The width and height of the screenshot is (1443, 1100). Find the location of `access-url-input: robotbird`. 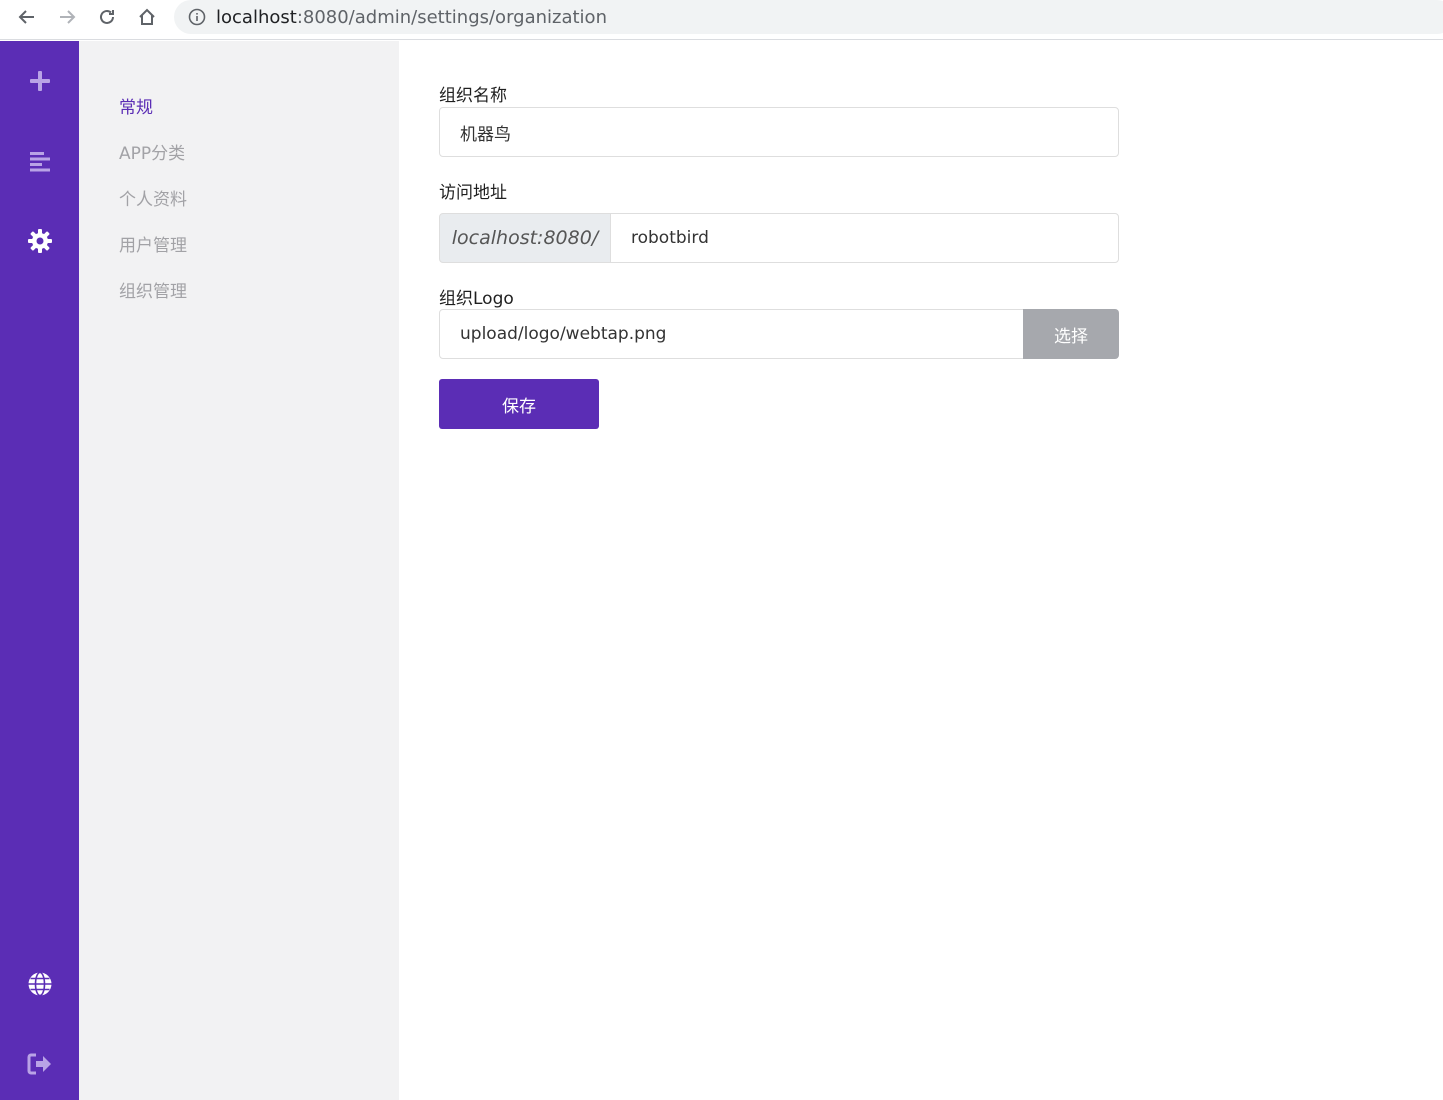

access-url-input: robotbird is located at coordinates (864, 238).